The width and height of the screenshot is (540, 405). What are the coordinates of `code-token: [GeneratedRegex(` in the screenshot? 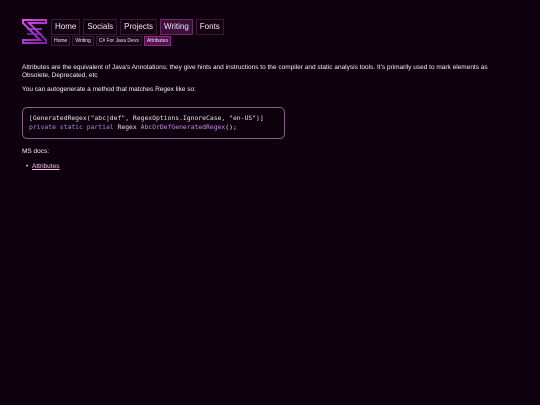 It's located at (60, 118).